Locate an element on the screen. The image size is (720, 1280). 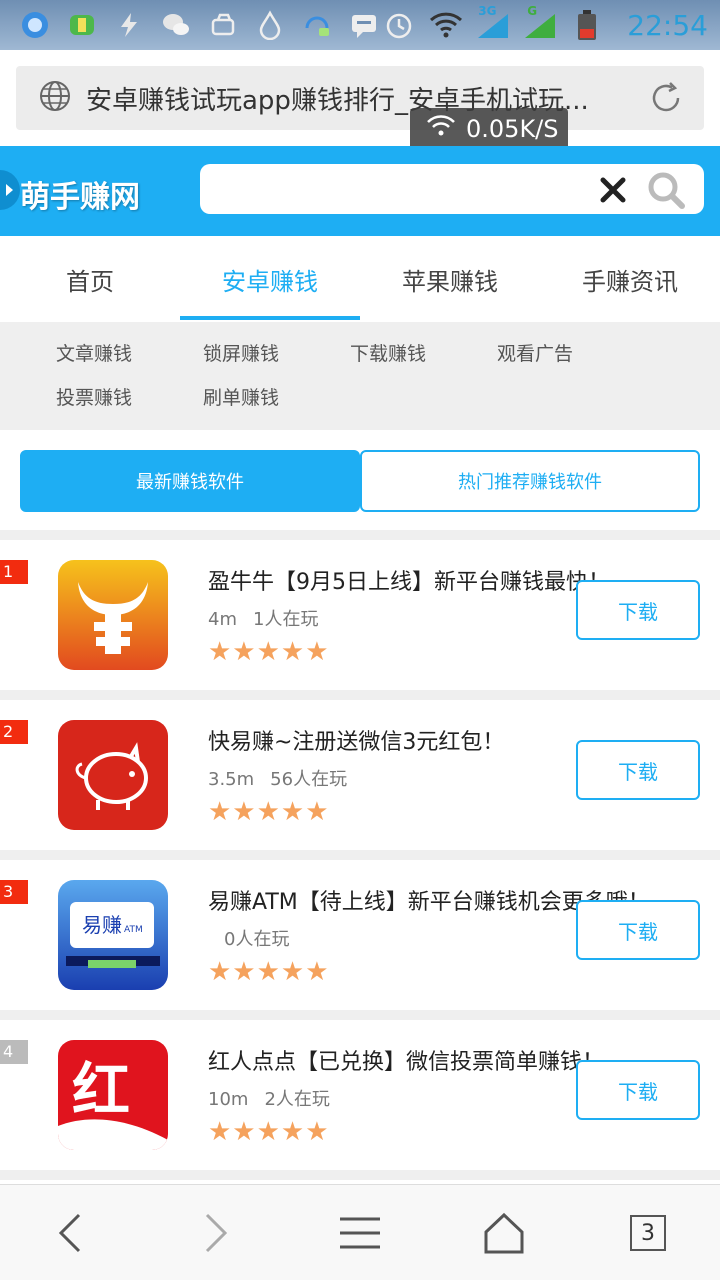
cloud-icon is located at coordinates (223, 25).